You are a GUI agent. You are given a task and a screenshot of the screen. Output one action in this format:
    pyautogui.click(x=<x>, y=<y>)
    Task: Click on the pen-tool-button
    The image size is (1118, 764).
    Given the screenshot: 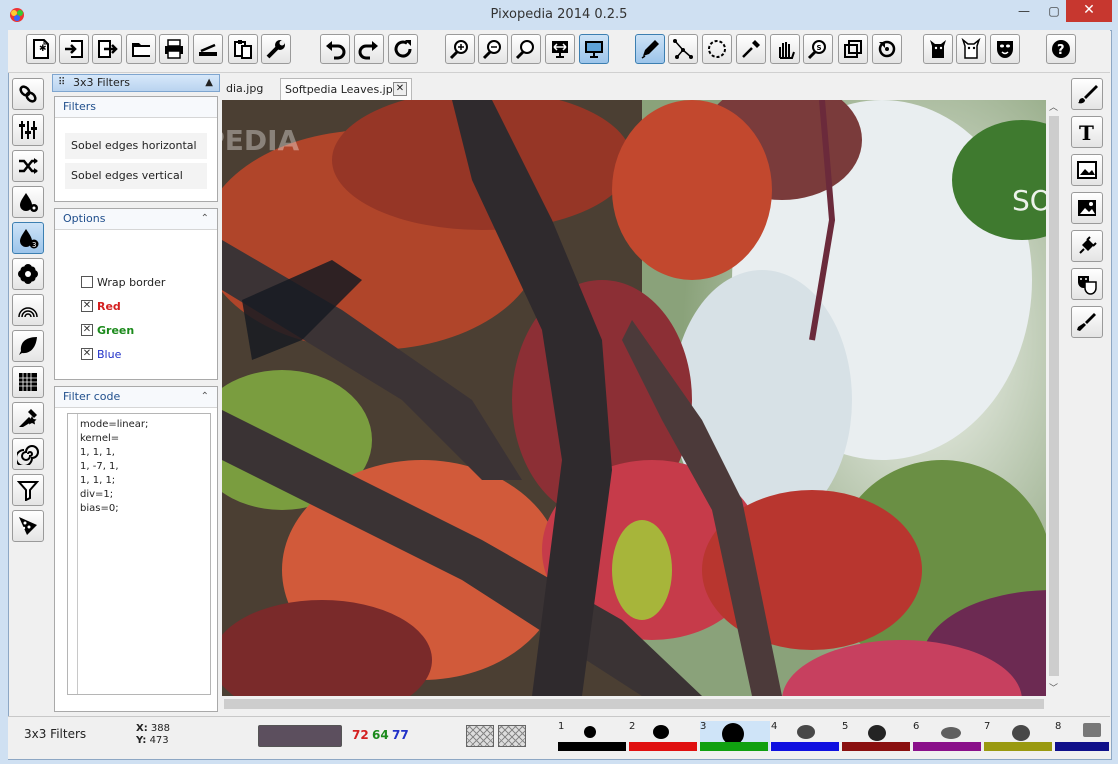 What is the action you would take?
    pyautogui.click(x=650, y=49)
    